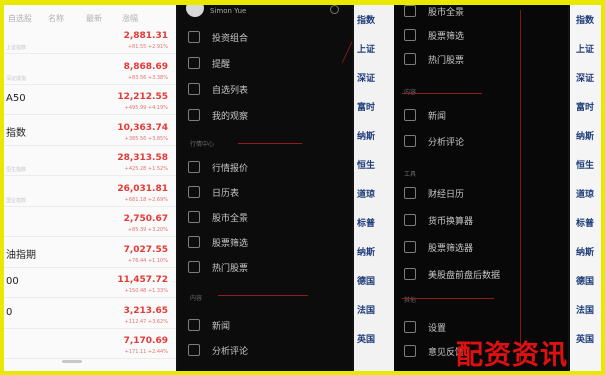 This screenshot has height=375, width=605. What do you see at coordinates (228, 11) in the screenshot?
I see `username: Simon Yue` at bounding box center [228, 11].